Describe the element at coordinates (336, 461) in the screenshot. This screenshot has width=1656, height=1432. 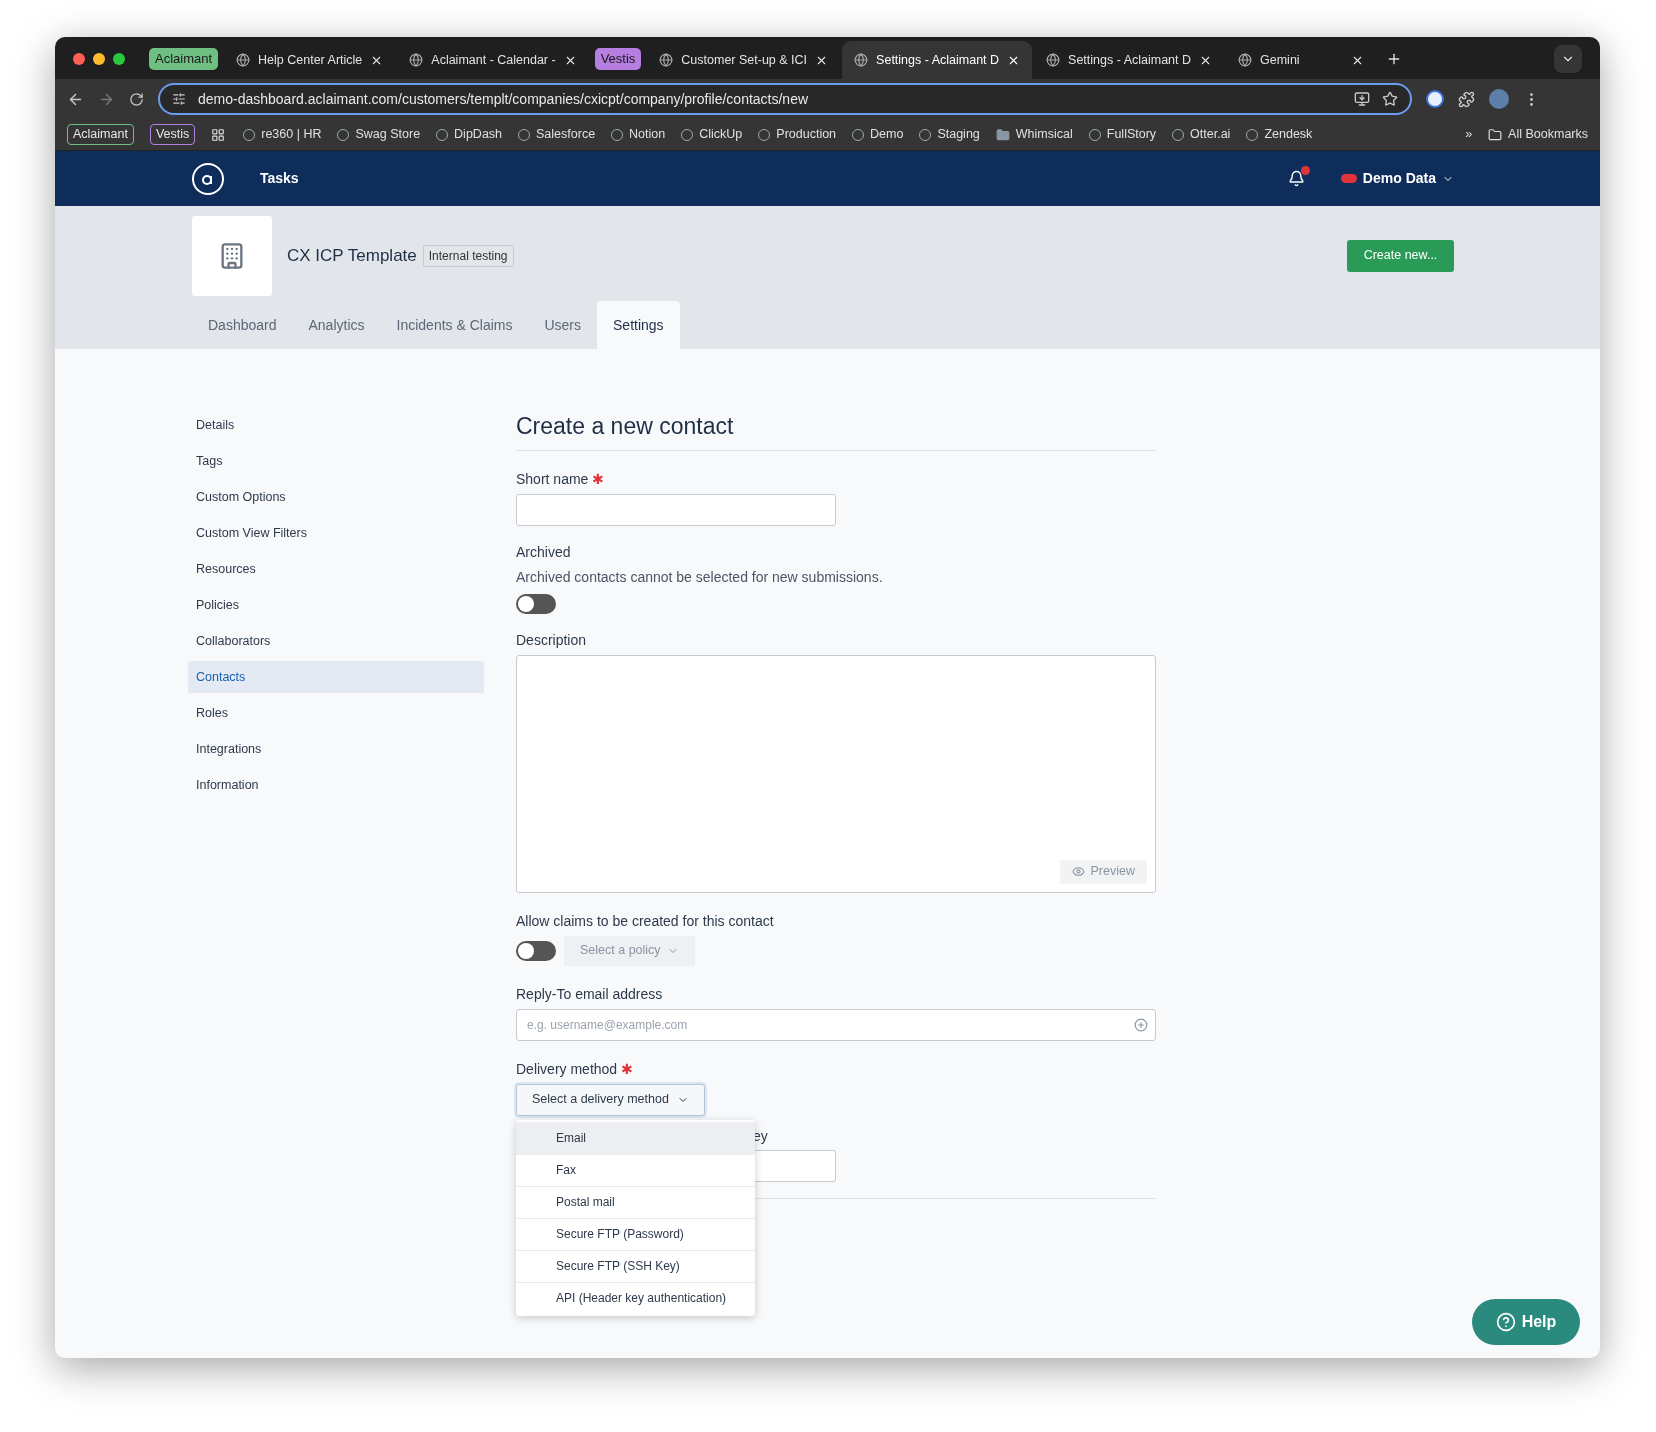
I see `sidebar-item: Tags` at that location.